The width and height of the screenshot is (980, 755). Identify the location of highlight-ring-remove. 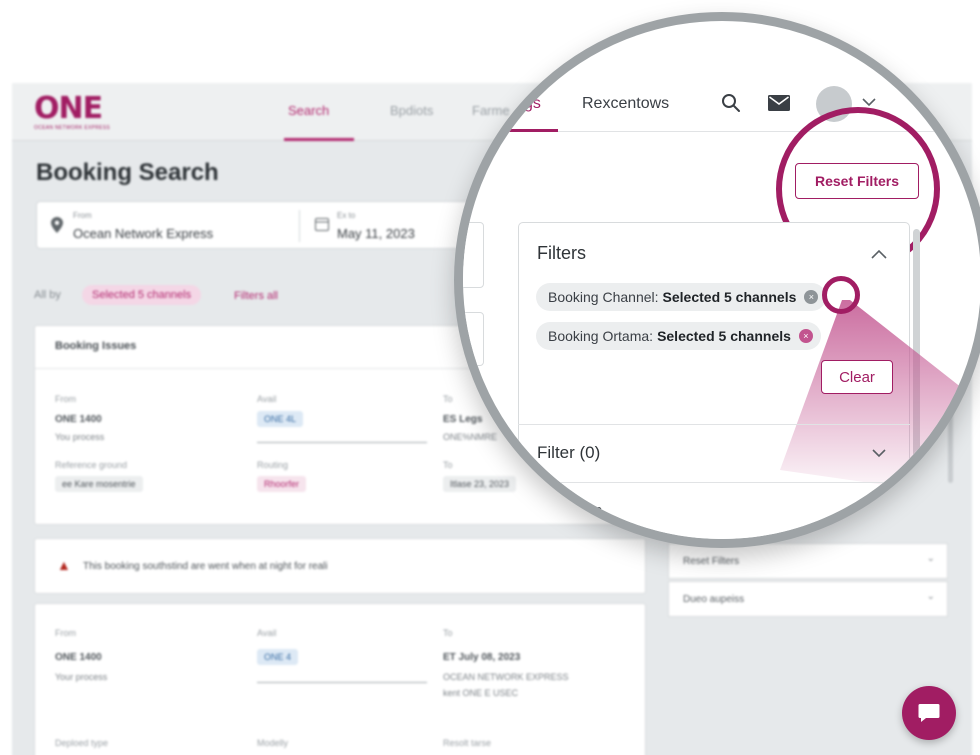
(841, 295).